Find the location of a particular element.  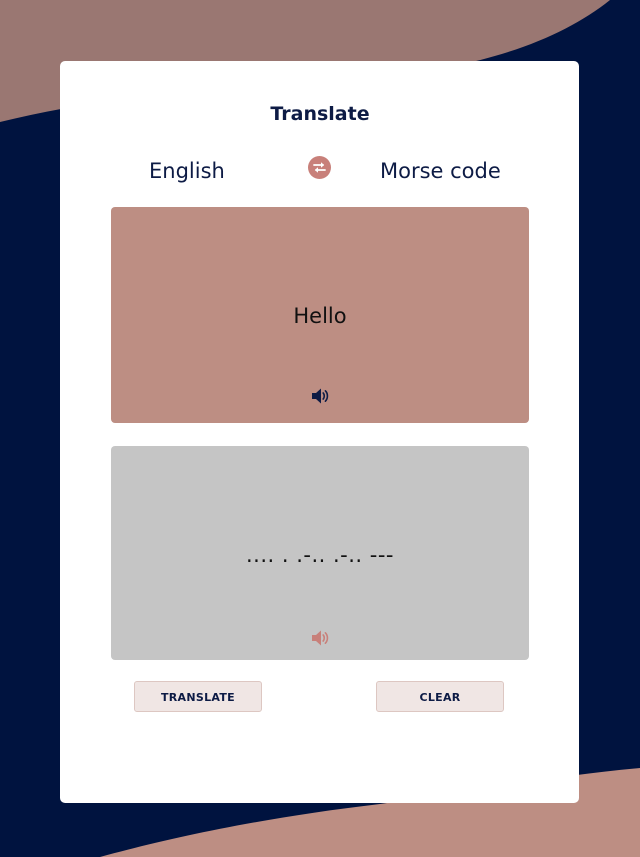

swap-languages-button is located at coordinates (319, 167).